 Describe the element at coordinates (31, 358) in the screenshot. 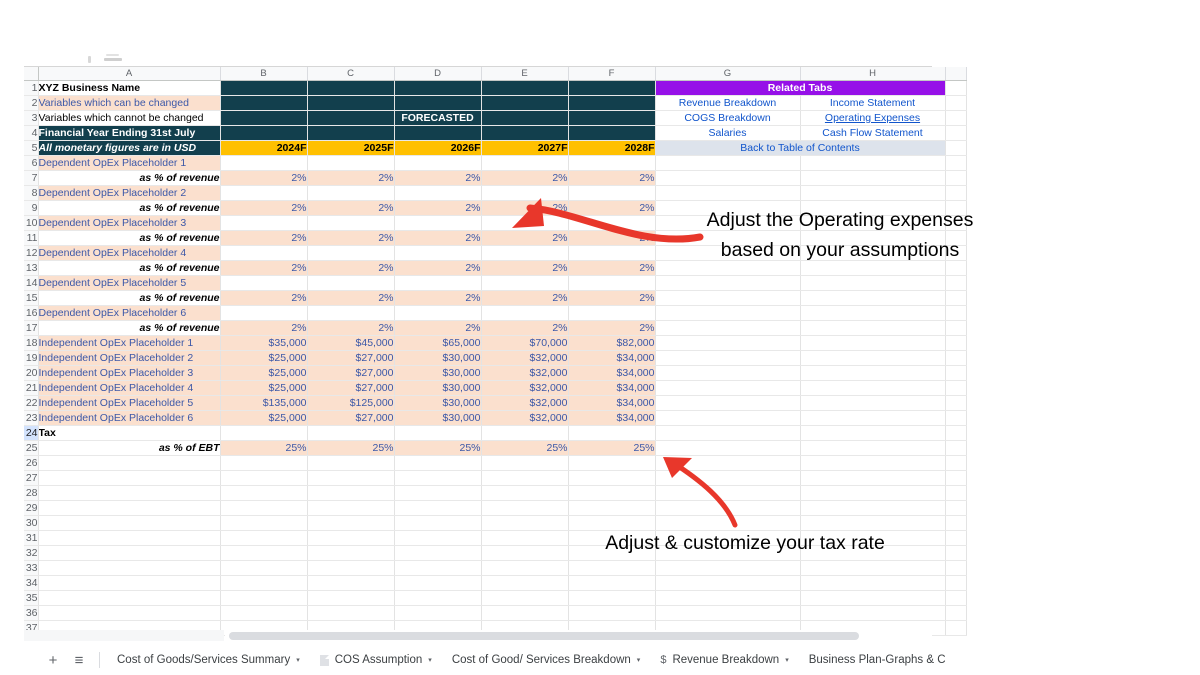

I see `row-header-19: 19` at that location.